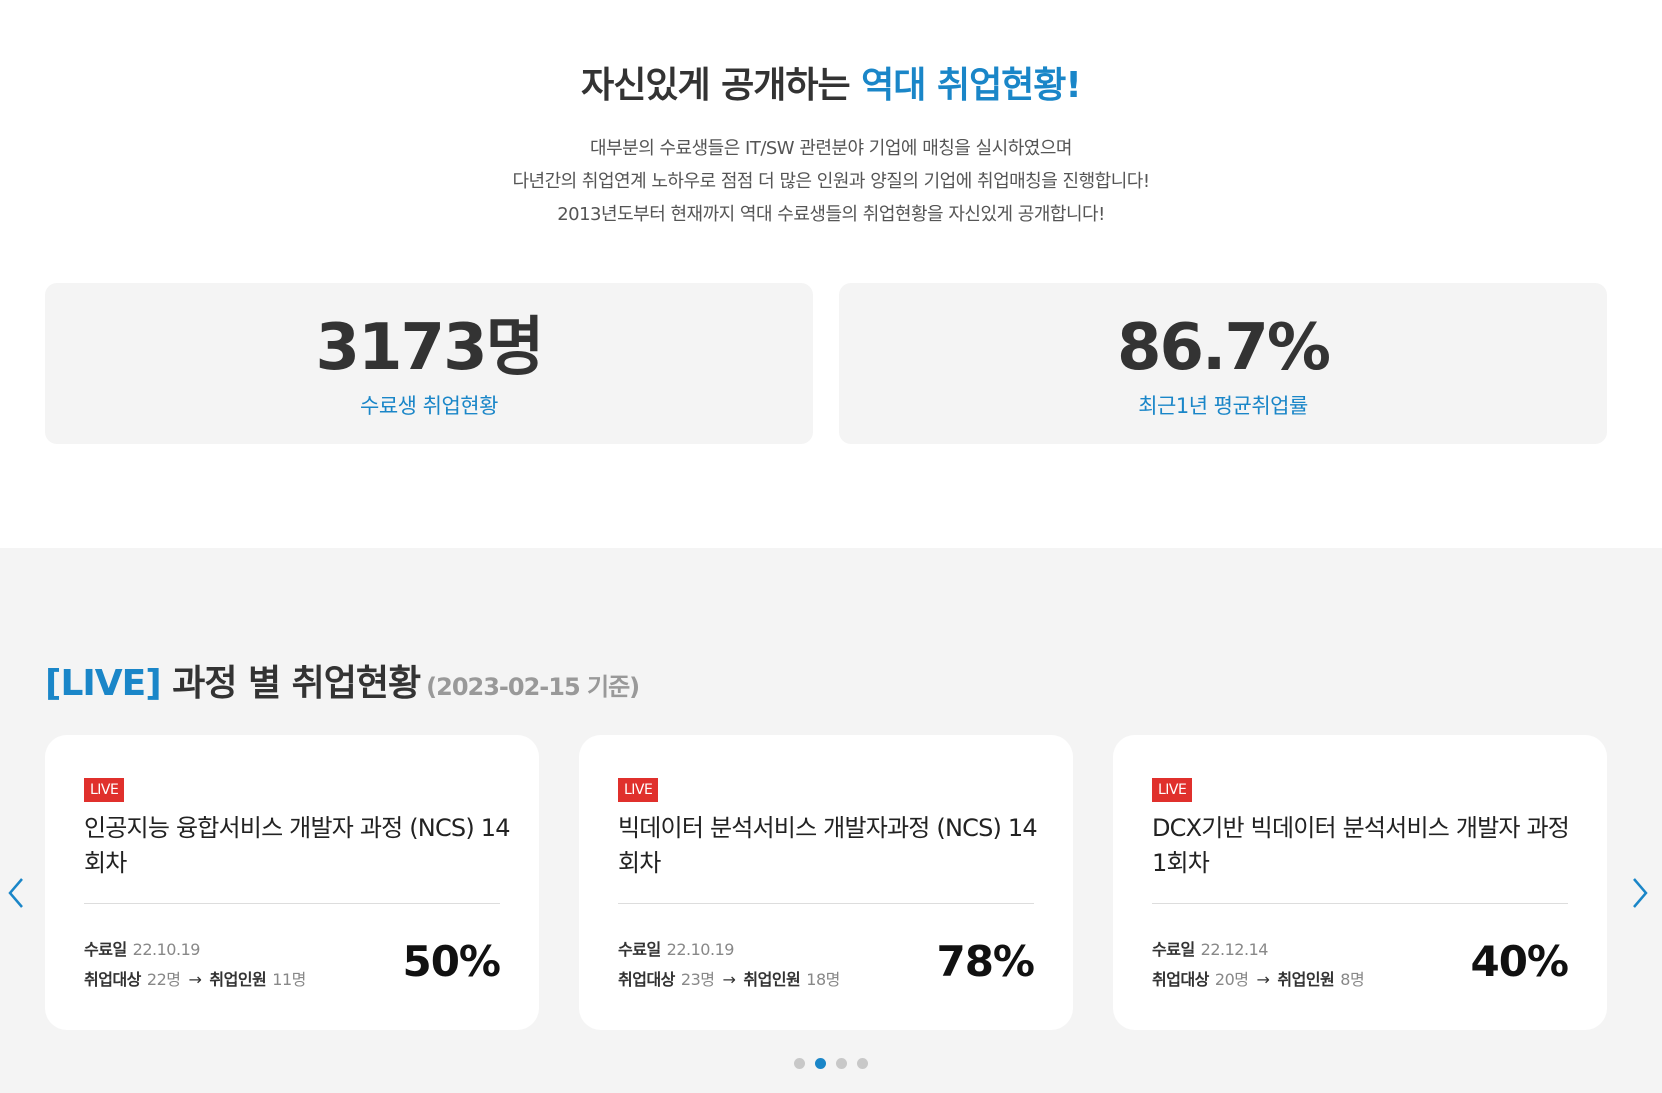  Describe the element at coordinates (828, 845) in the screenshot. I see `course-title: 빅데이터 분석서비스 개발자과정 (NCS) 14회차` at that location.